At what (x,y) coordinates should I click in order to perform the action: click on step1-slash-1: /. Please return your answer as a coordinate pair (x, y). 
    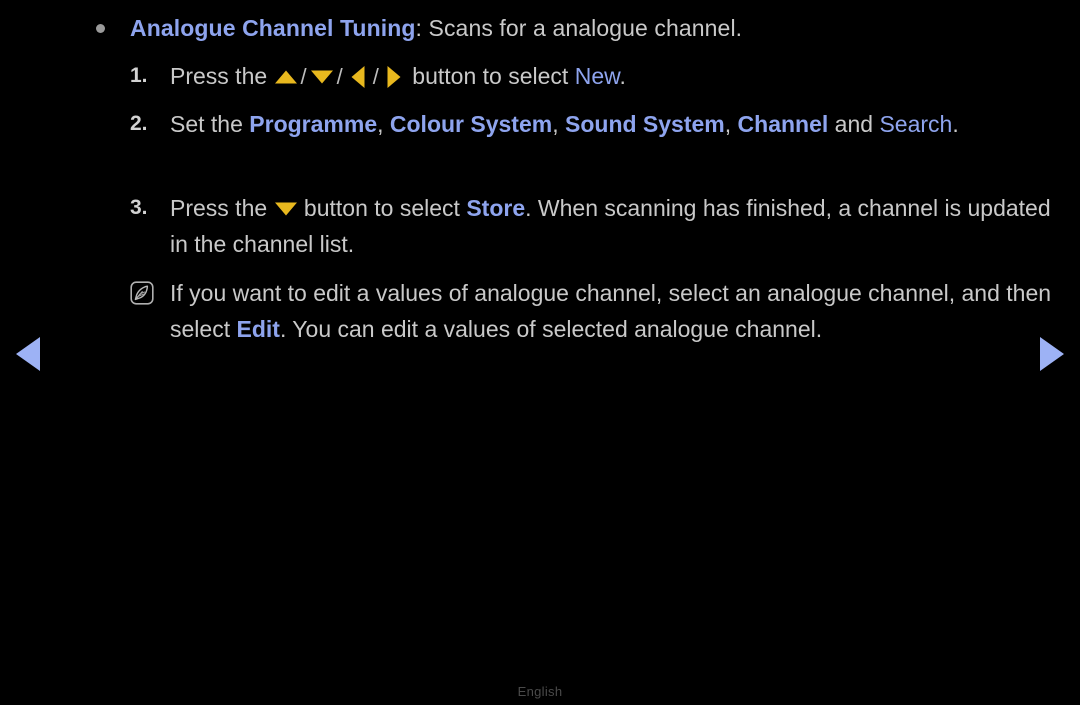
    Looking at the image, I should click on (303, 76).